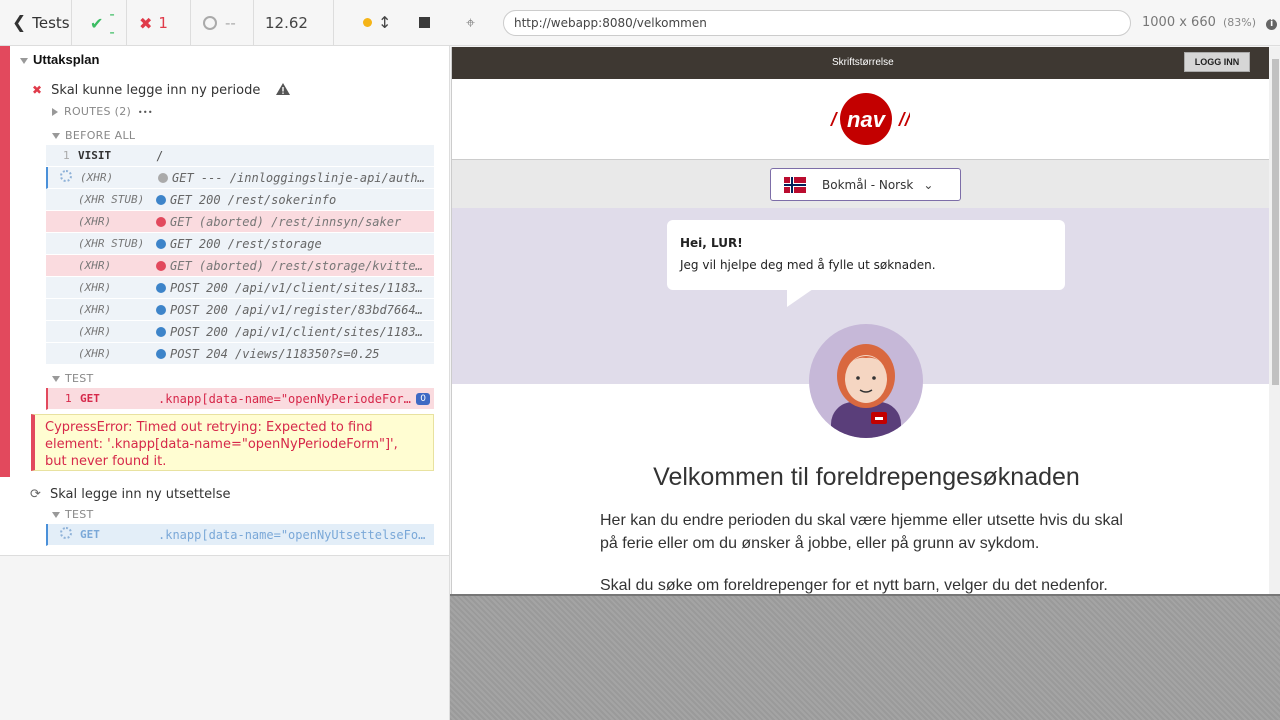 This screenshot has width=1280, height=720. What do you see at coordinates (156, 90) in the screenshot?
I see `test-title: Skal kunne legge inn ny periode` at bounding box center [156, 90].